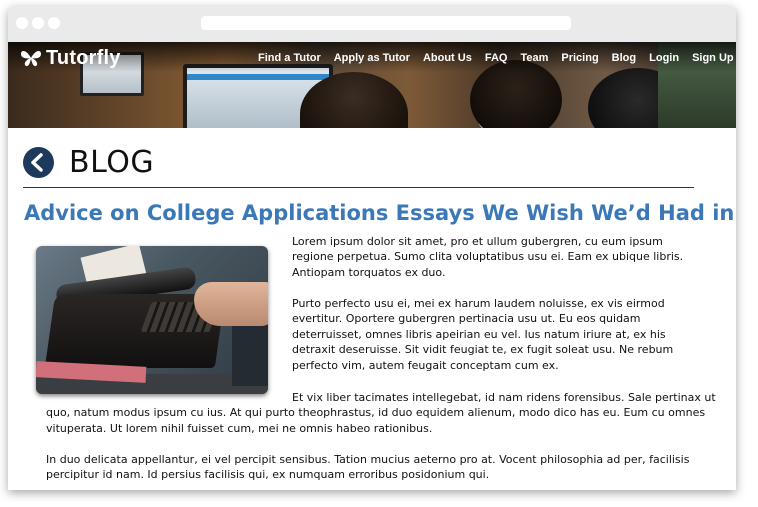 The image size is (758, 507). I want to click on nav-team: Team, so click(534, 58).